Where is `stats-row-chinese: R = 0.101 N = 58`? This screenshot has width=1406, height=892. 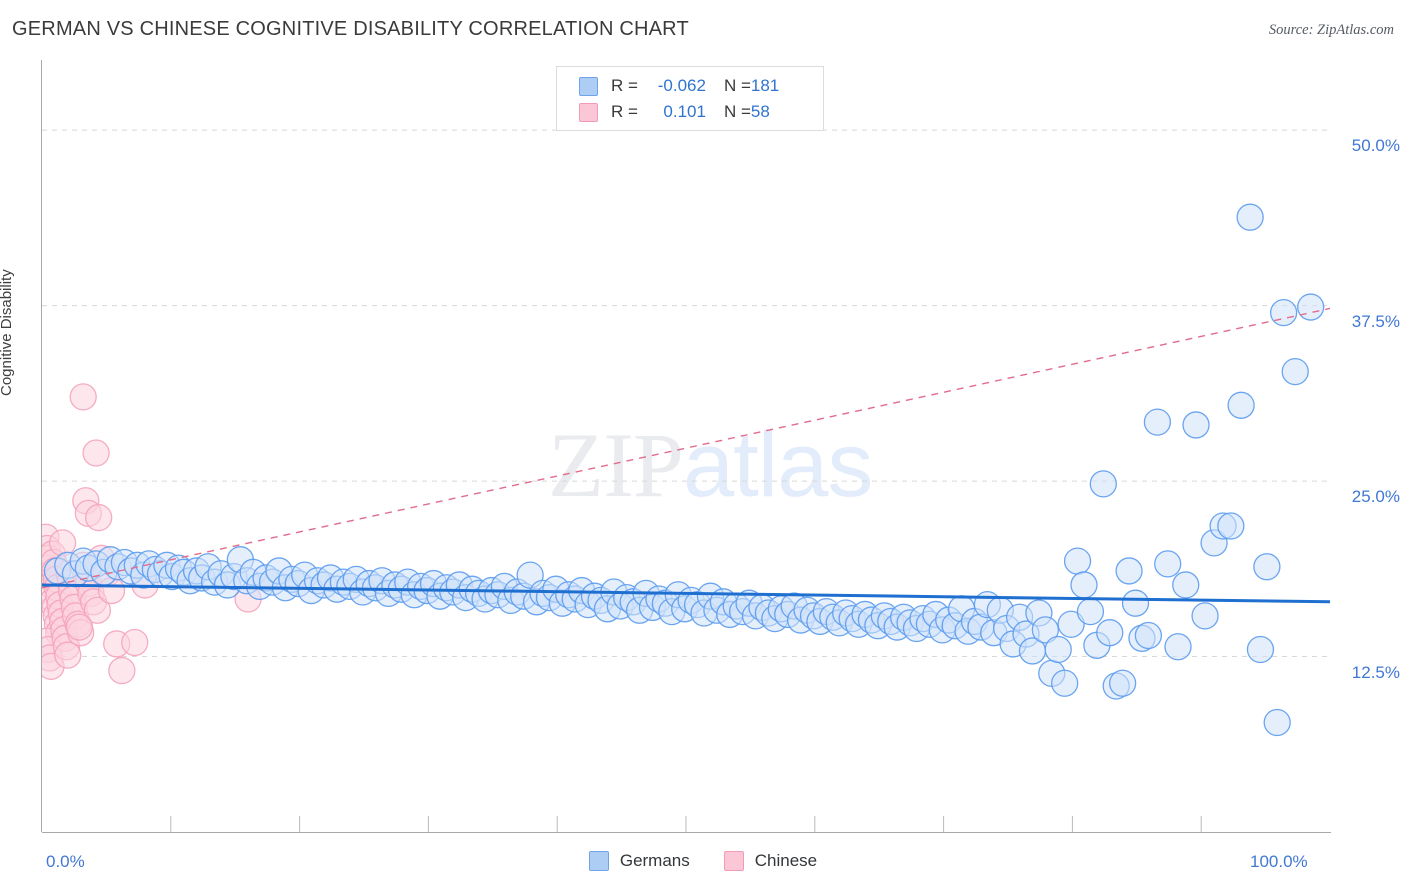 stats-row-chinese: R = 0.101 N = 58 is located at coordinates (685, 112).